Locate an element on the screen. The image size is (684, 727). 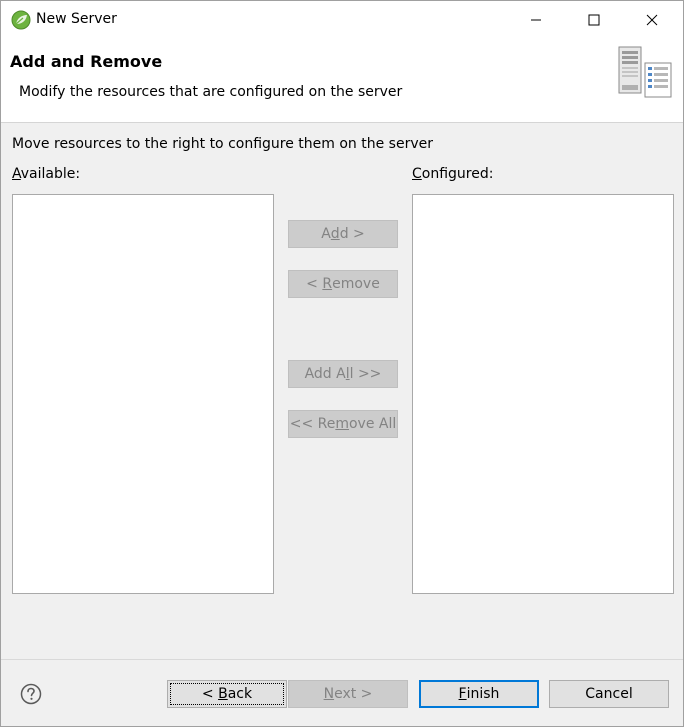
next-button: Next > is located at coordinates (348, 694).